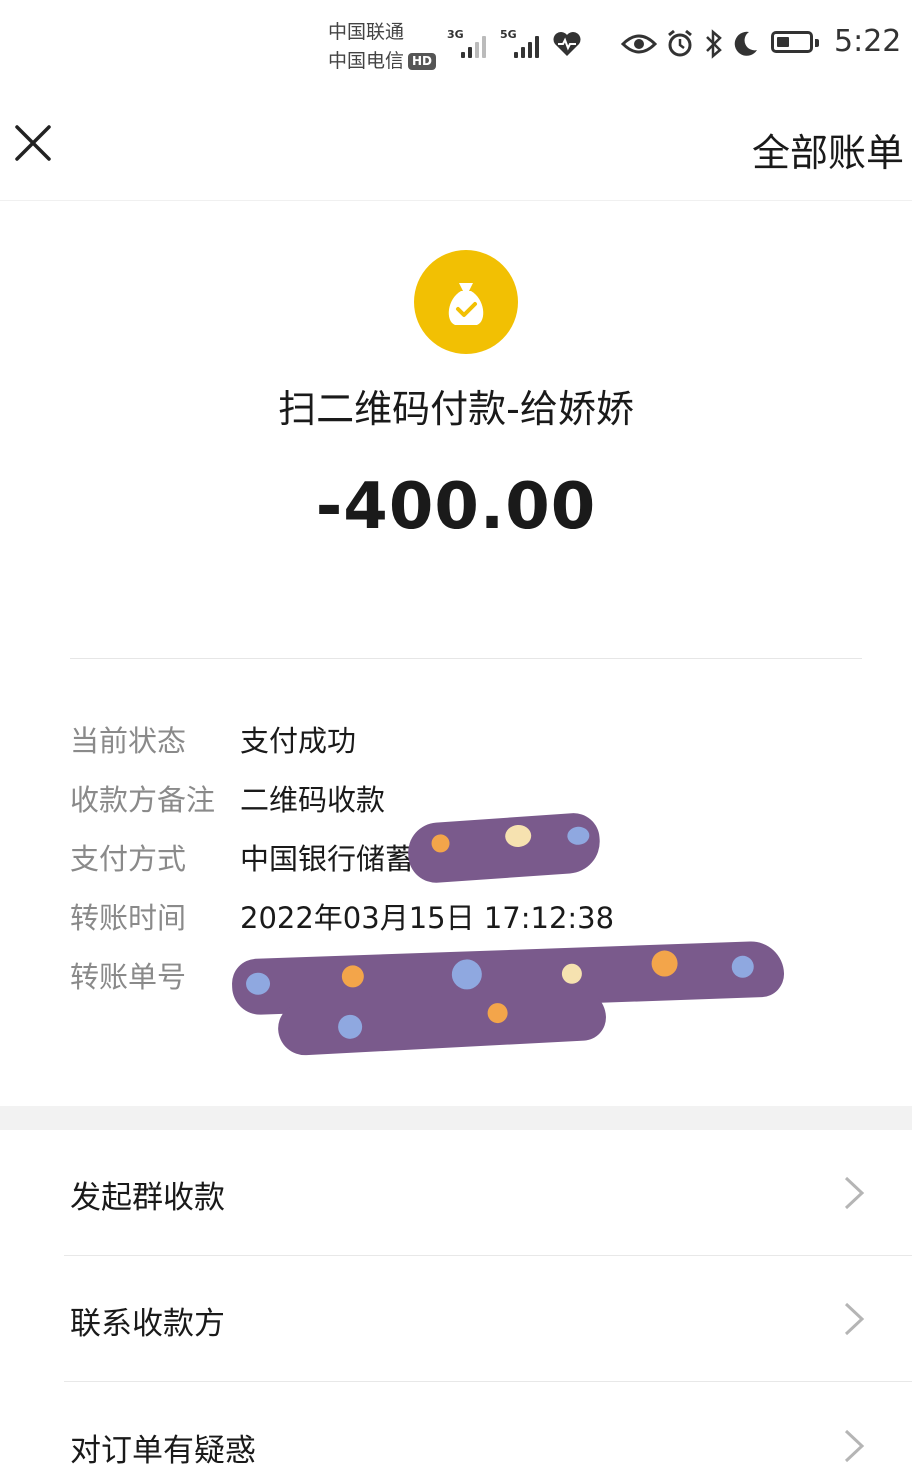  Describe the element at coordinates (680, 44) in the screenshot. I see `alarm-icon` at that location.